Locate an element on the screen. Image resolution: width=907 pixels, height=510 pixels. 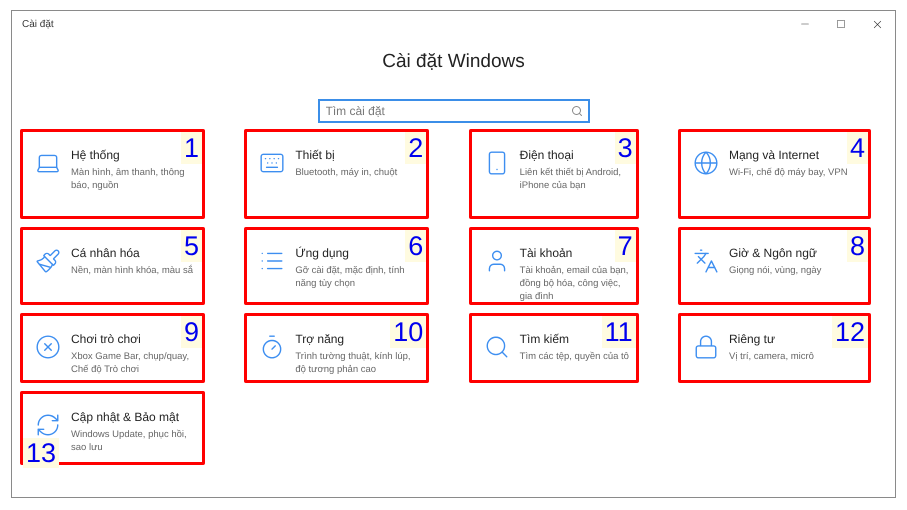
annotation-number: 12 is located at coordinates (850, 332).